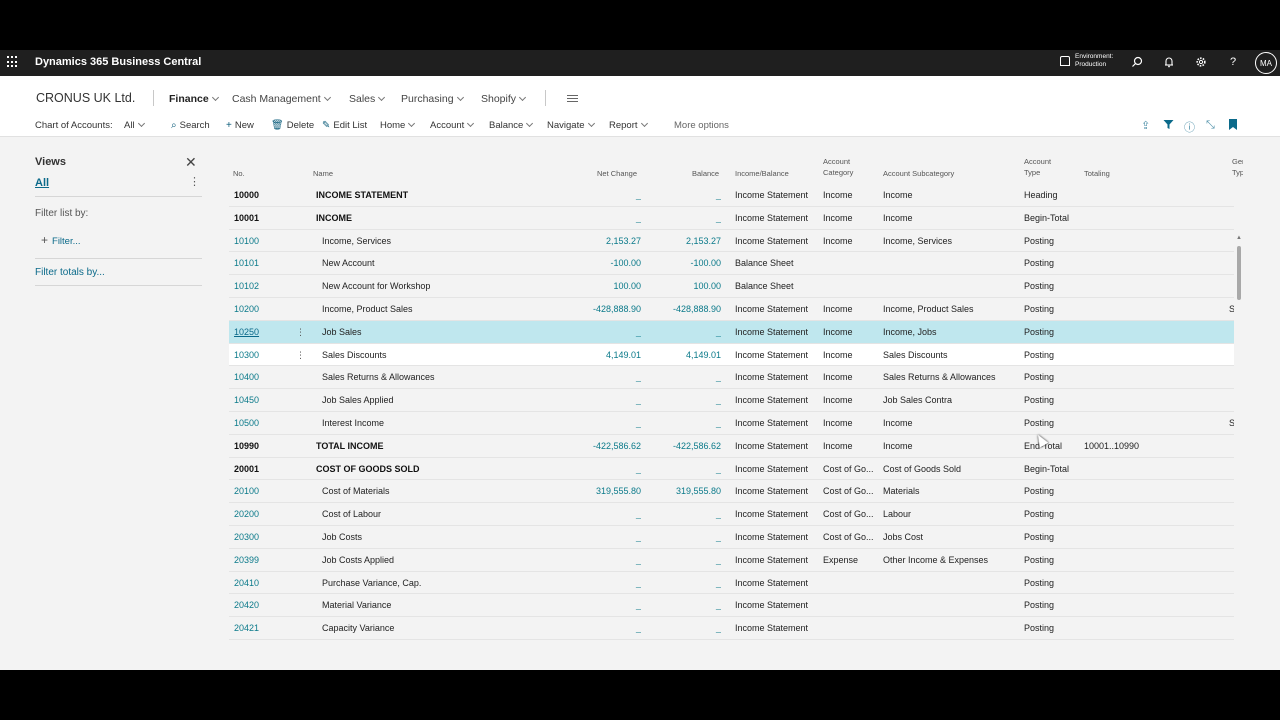 Image resolution: width=1280 pixels, height=720 pixels. I want to click on close-icon: ✕, so click(191, 162).